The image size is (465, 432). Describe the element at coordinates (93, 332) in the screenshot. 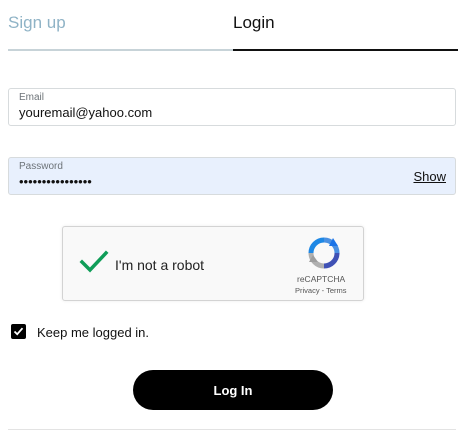

I see `keep-logged-in-label: Keep me logged in.` at that location.